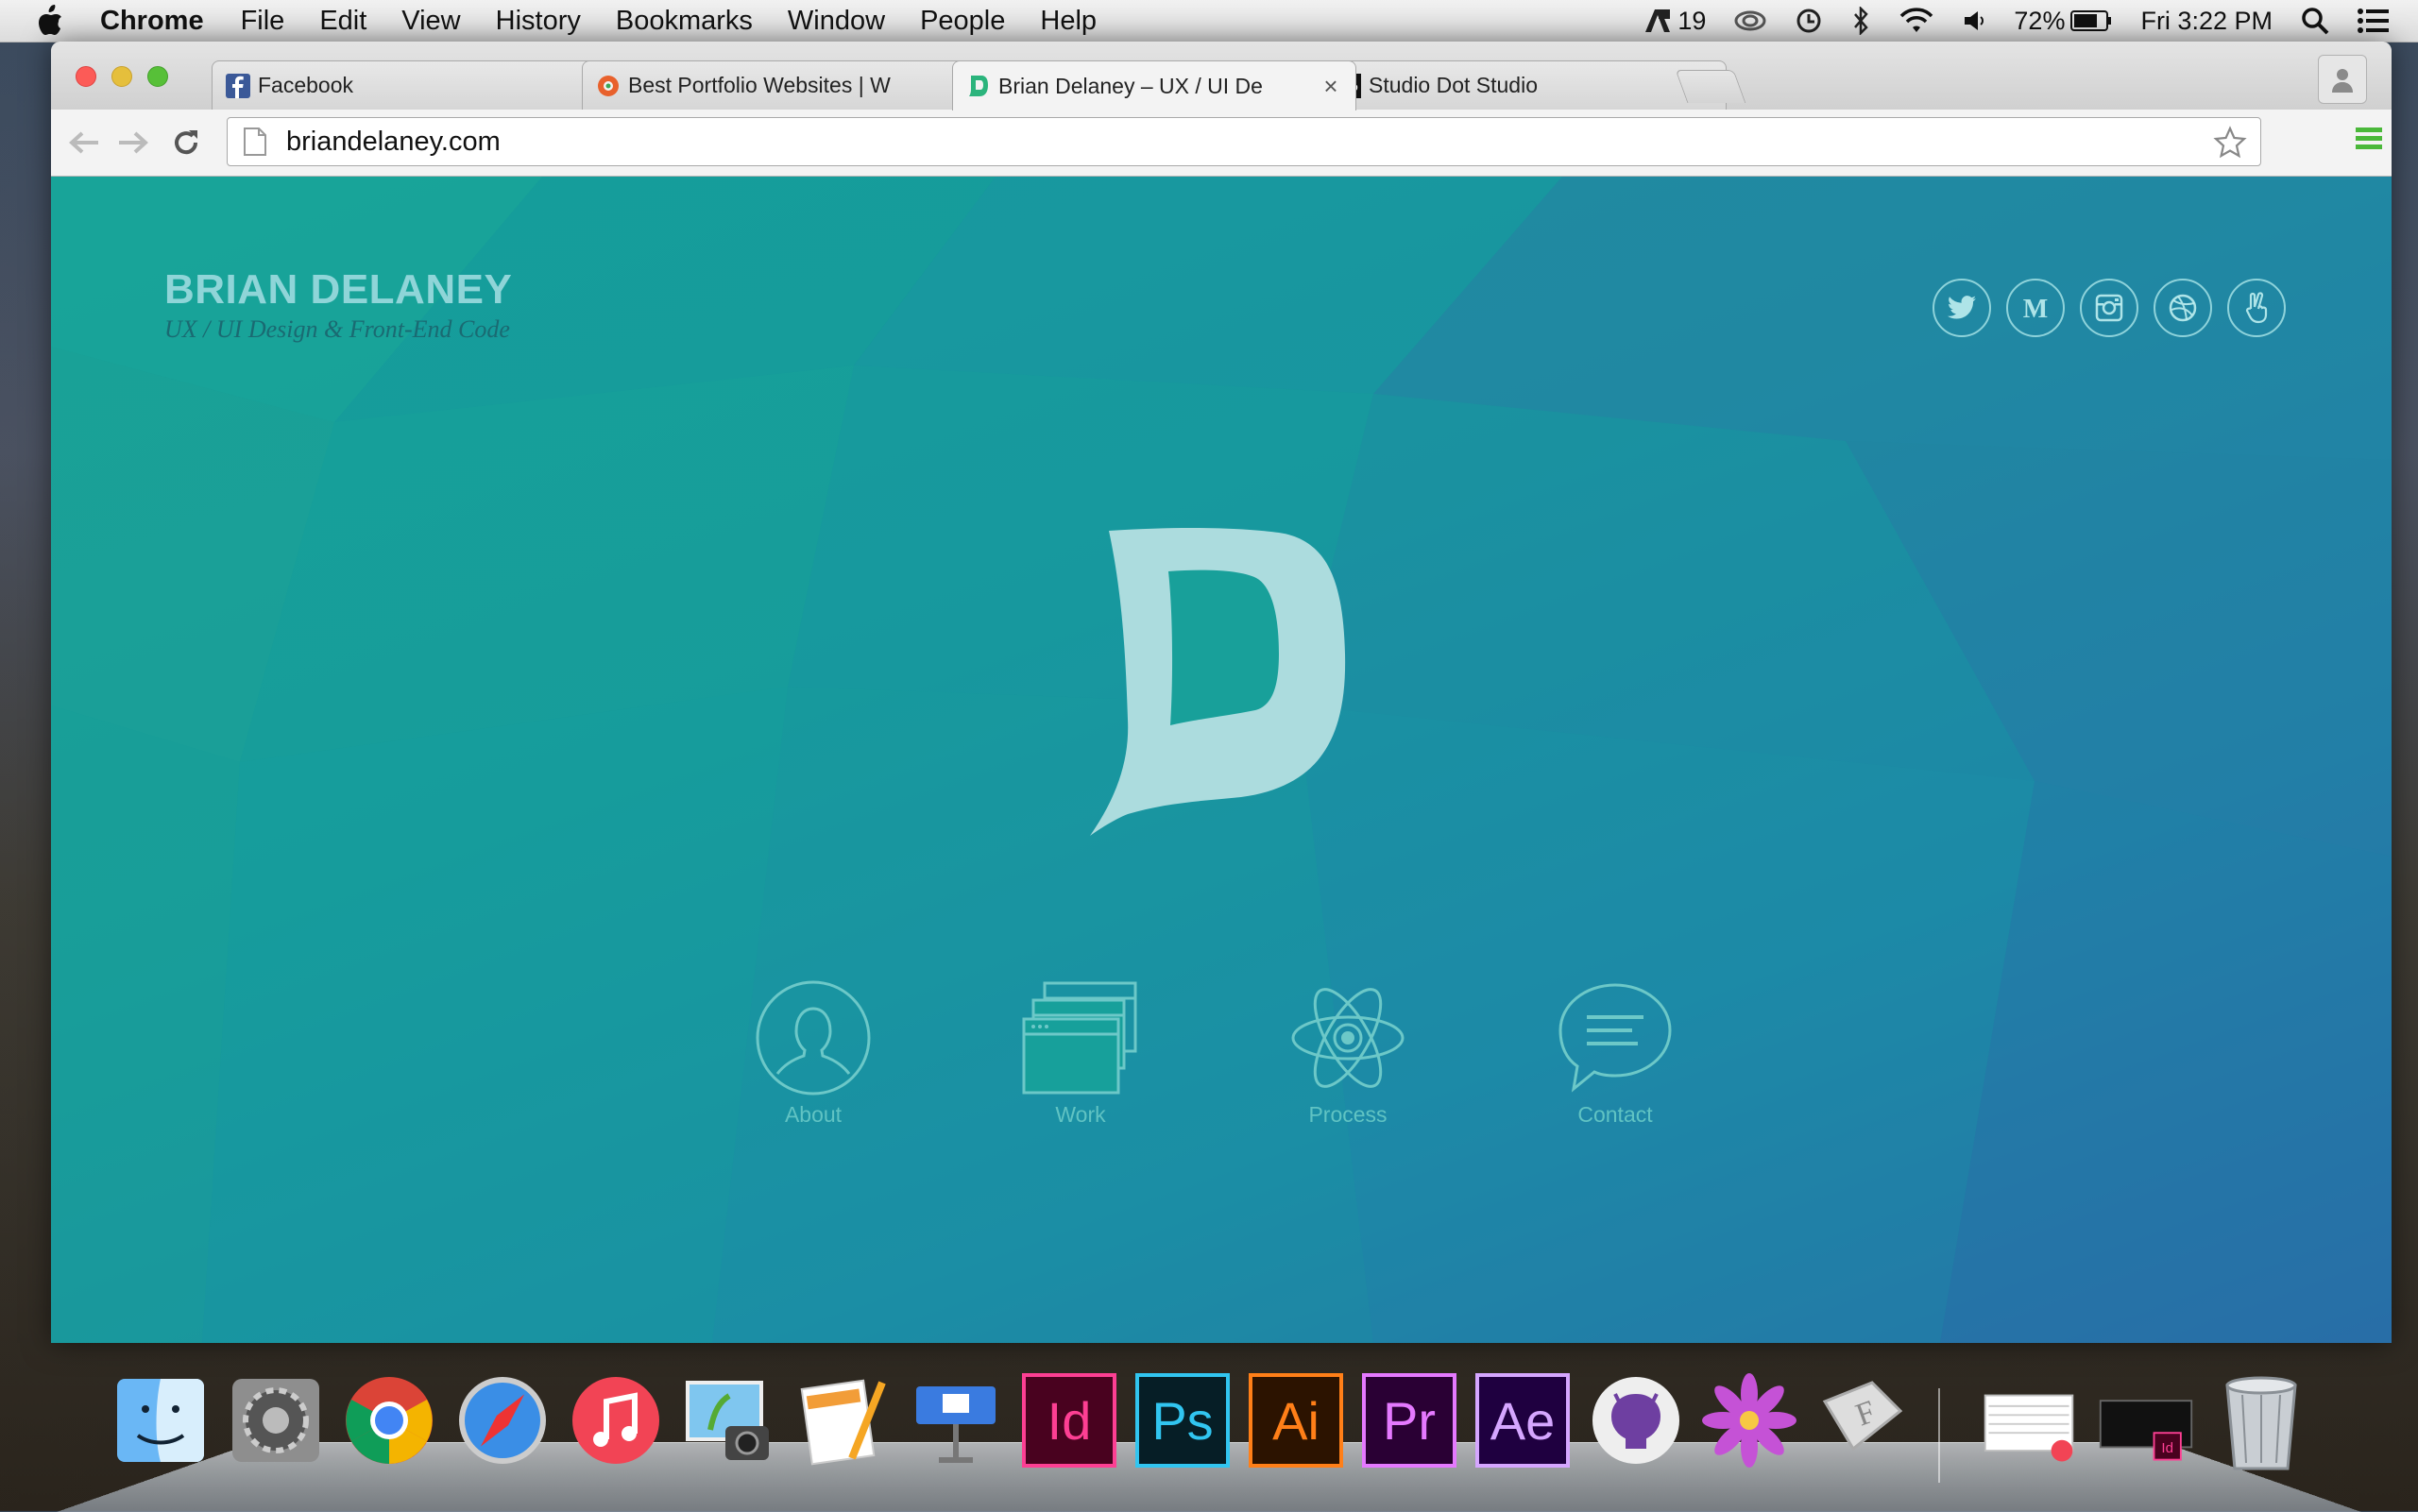 The height and width of the screenshot is (1512, 2418). I want to click on volume-icon, so click(1974, 20).